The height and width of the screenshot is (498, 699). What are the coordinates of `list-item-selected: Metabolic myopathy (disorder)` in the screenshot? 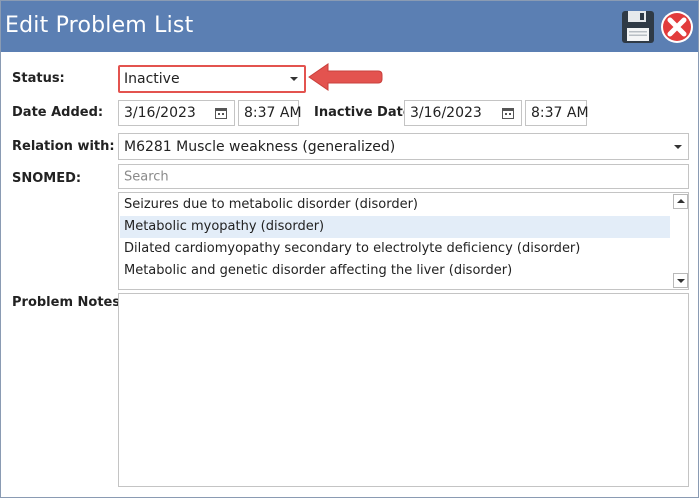 It's located at (395, 227).